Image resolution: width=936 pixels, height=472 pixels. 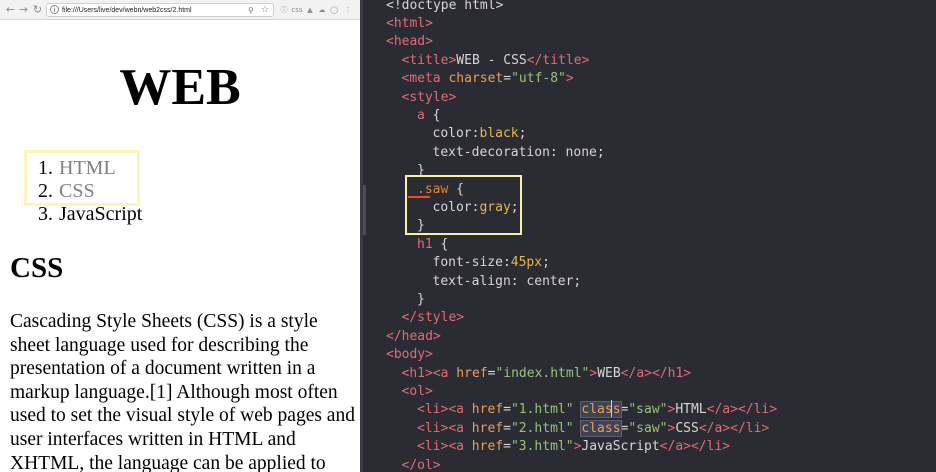 I want to click on list-item: 2. CSS, so click(x=66, y=191).